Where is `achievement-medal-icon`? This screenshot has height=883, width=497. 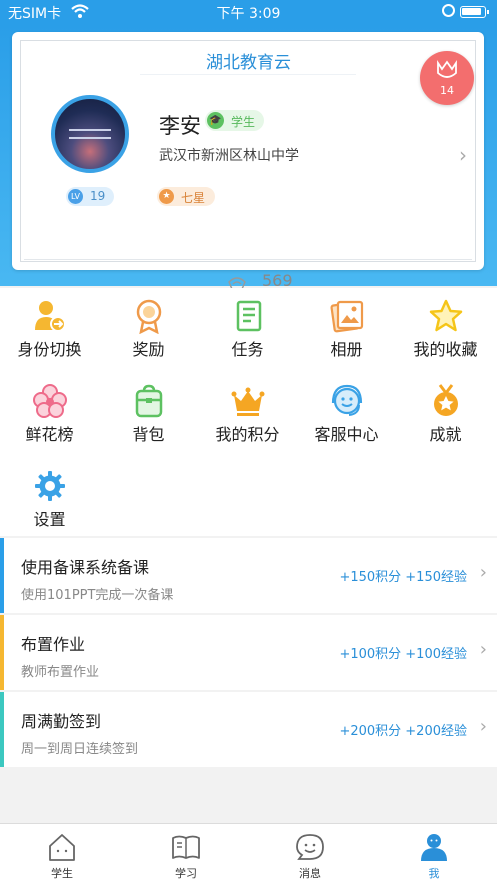 achievement-medal-icon is located at coordinates (445, 400).